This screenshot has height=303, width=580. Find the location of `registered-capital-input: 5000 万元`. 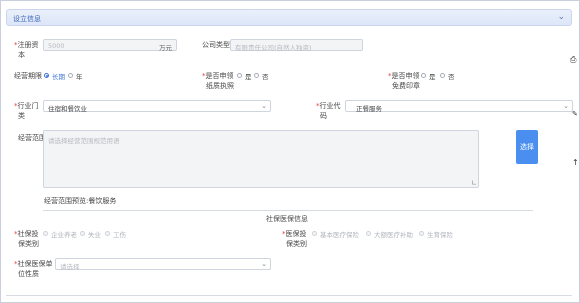

registered-capital-input: 5000 万元 is located at coordinates (110, 45).